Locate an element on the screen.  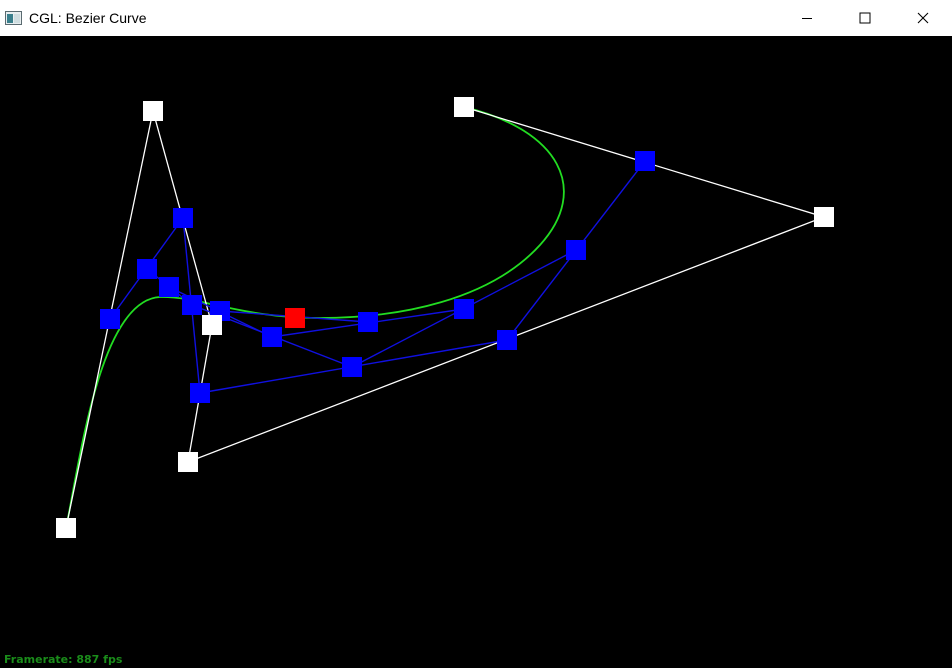
title-bar: CGL: Bezier Curve is located at coordinates (476, 18).